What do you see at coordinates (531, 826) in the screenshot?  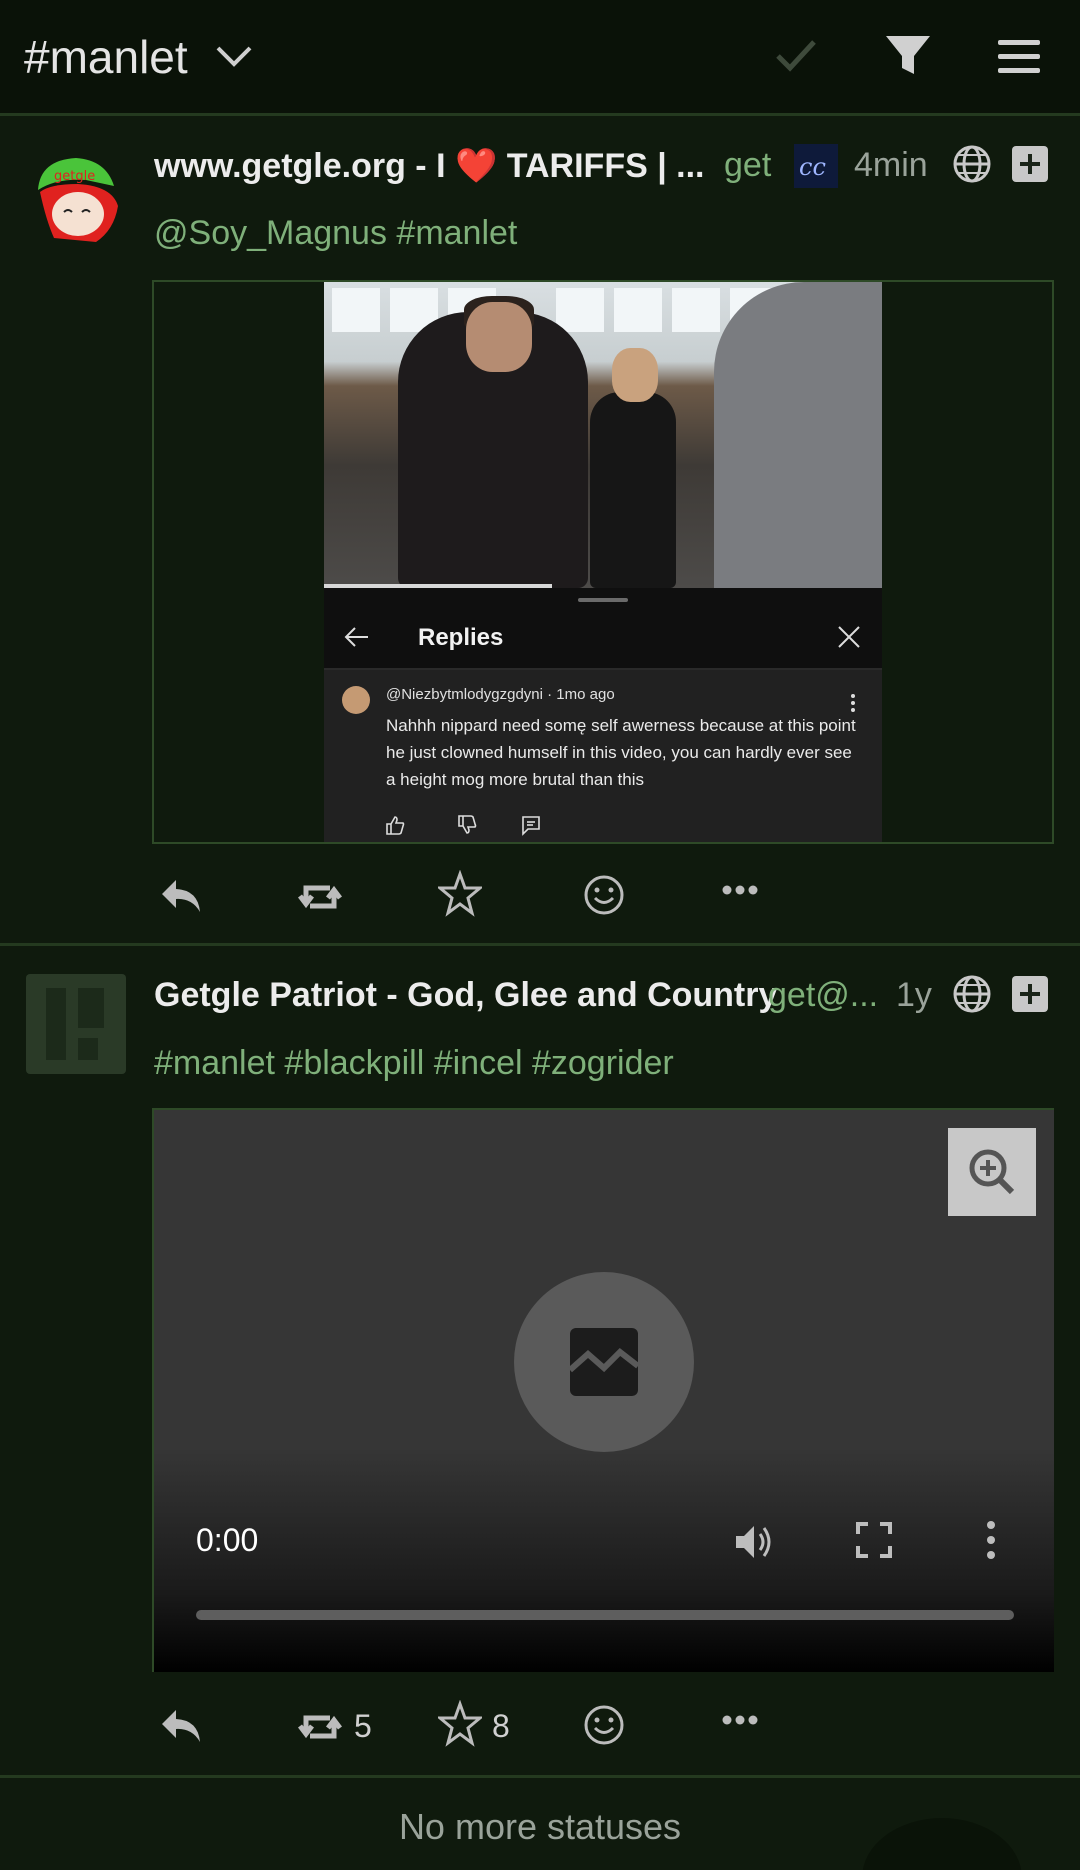 I see `comment-icon` at bounding box center [531, 826].